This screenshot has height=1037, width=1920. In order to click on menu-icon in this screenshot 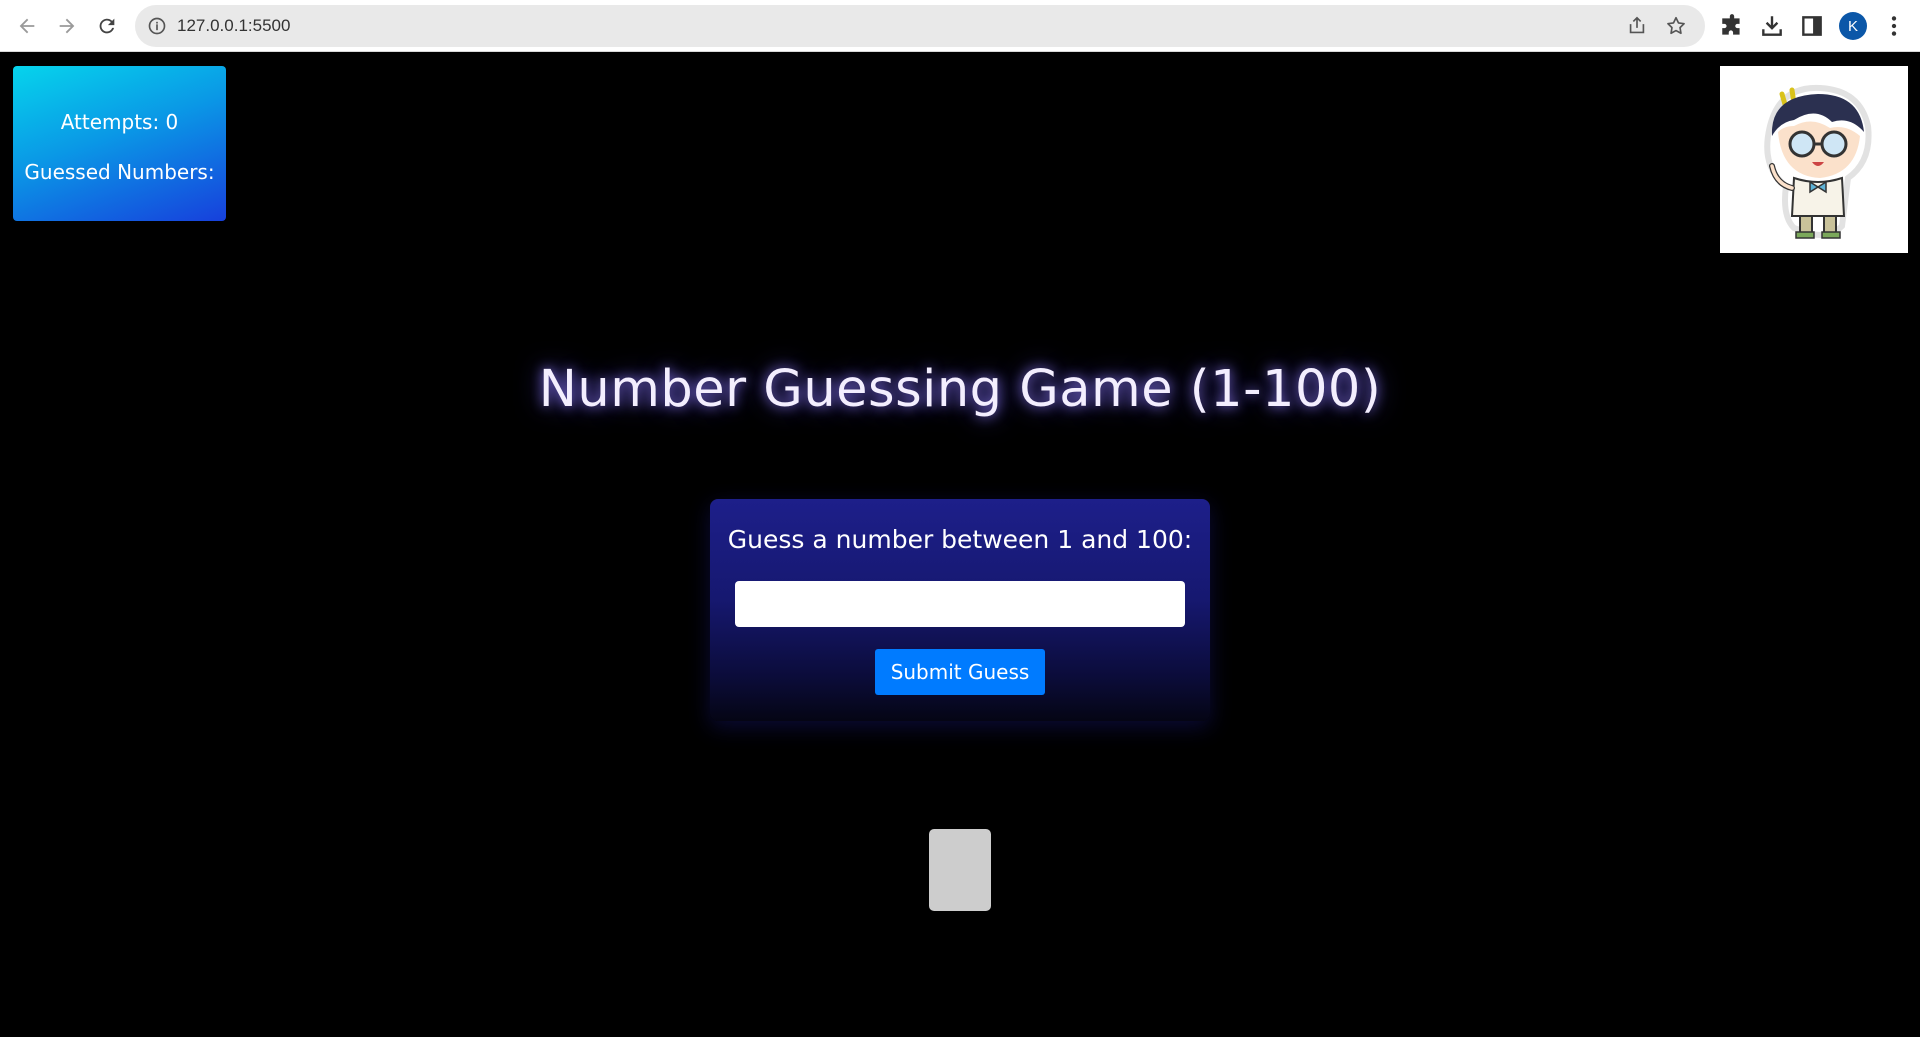, I will do `click(1894, 26)`.